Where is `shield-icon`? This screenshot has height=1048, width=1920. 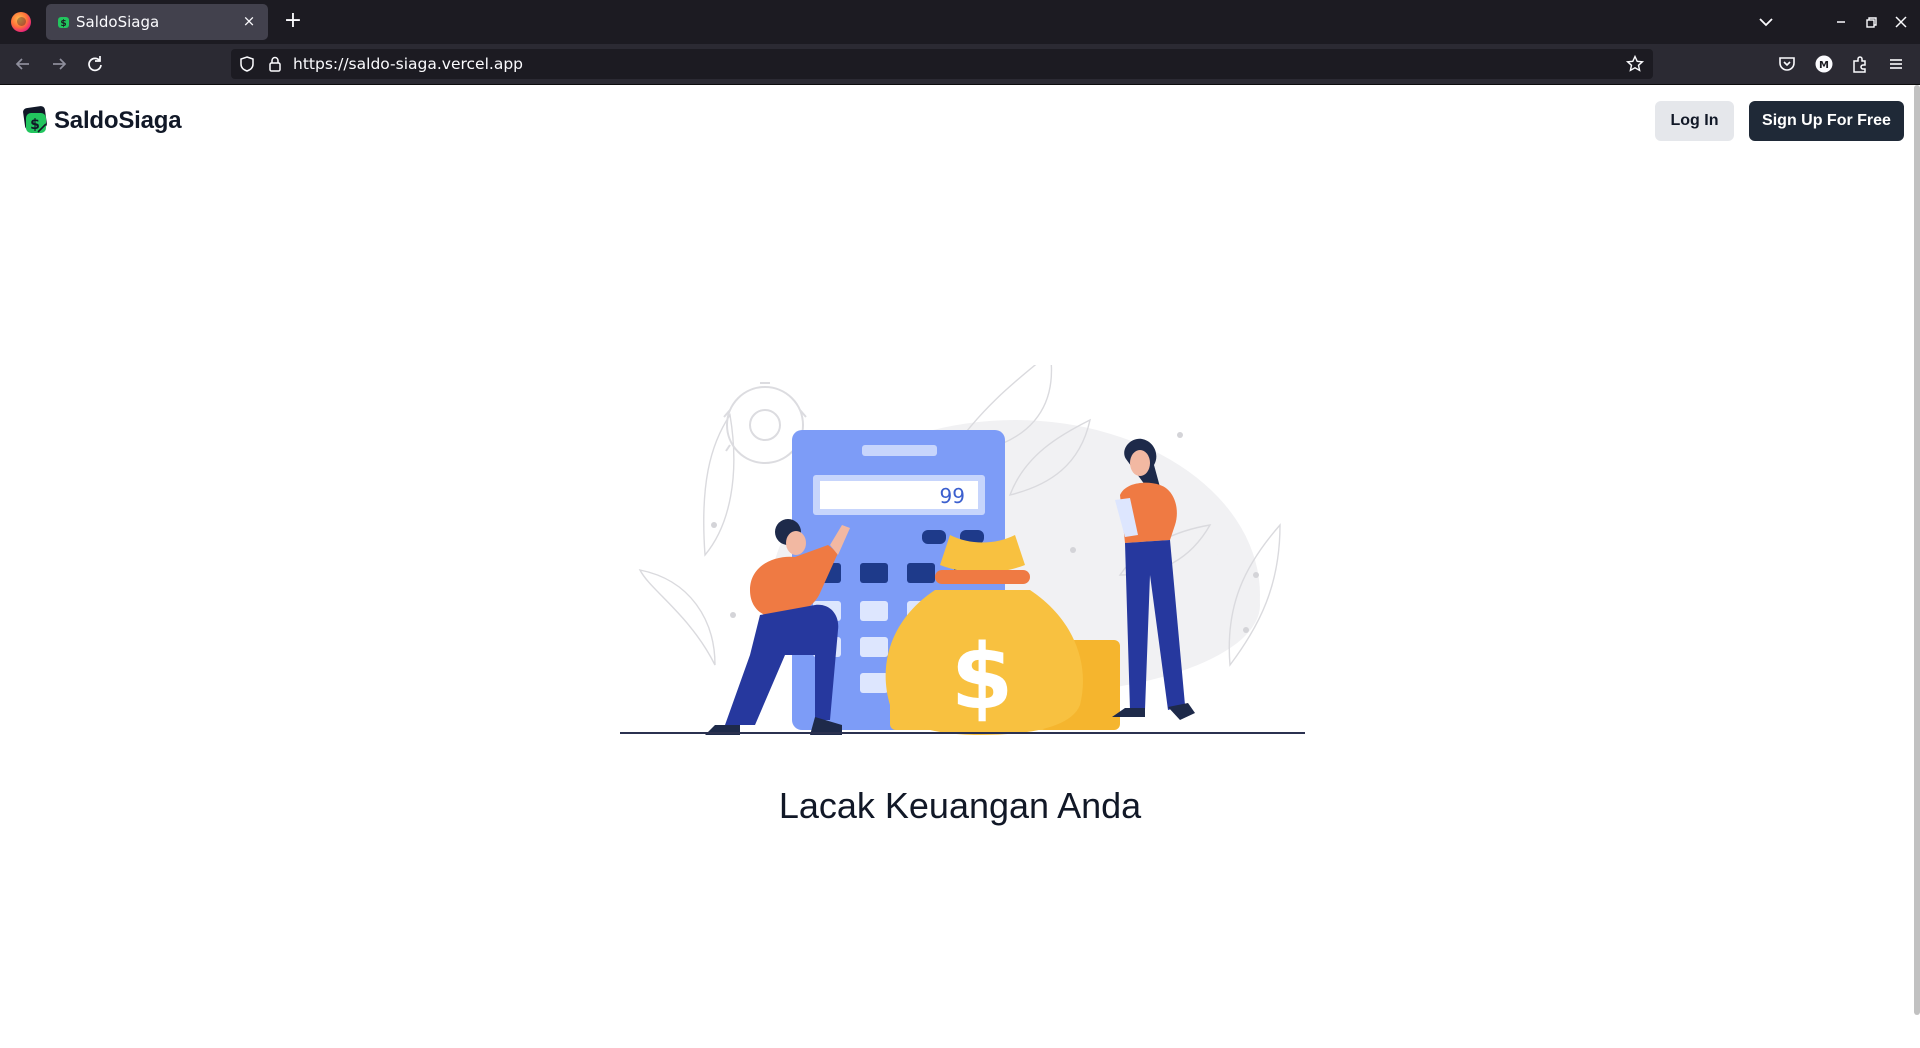
shield-icon is located at coordinates (247, 64).